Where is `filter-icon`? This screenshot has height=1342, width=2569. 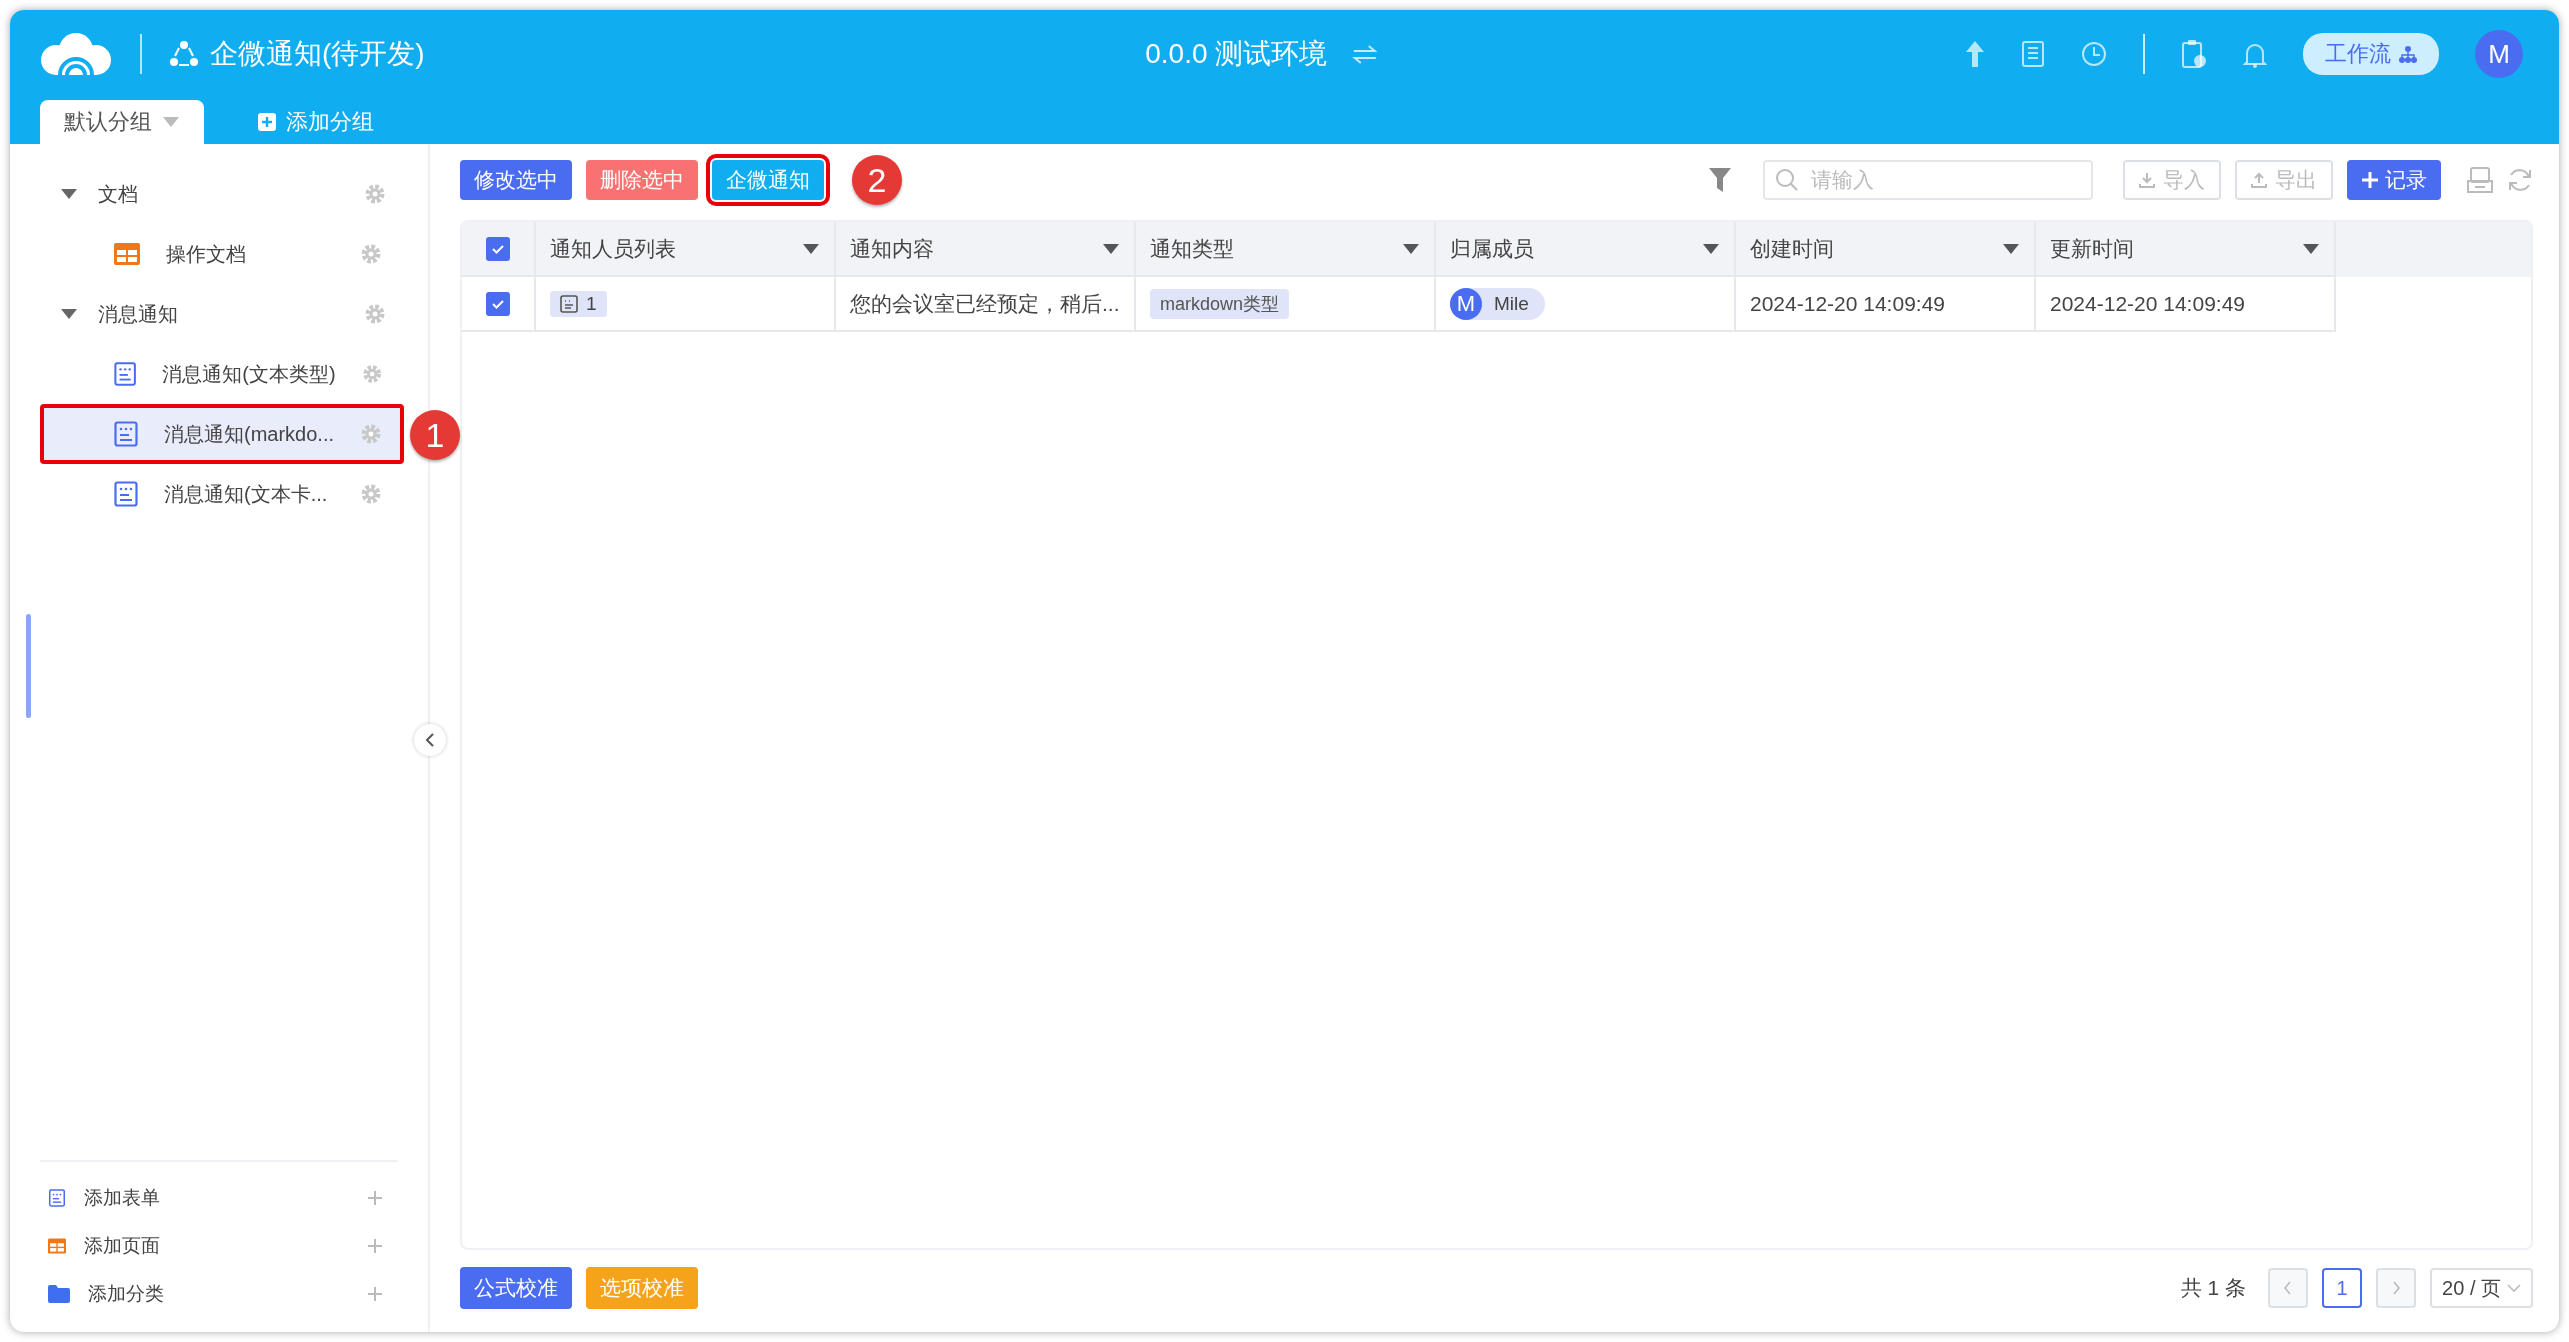 filter-icon is located at coordinates (1720, 180).